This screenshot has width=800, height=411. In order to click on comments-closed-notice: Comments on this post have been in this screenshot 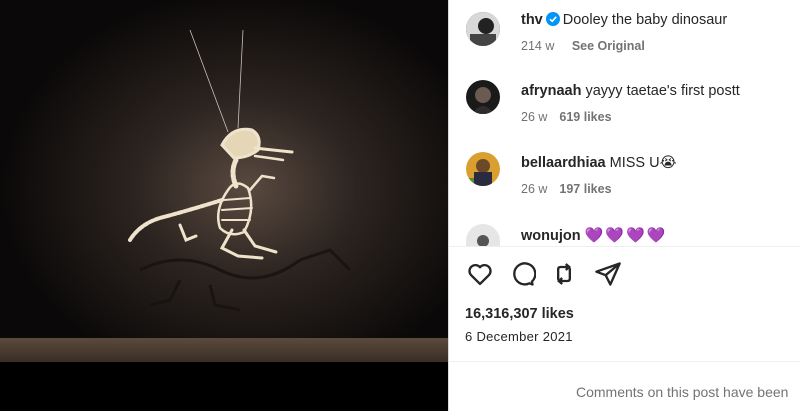, I will do `click(682, 392)`.